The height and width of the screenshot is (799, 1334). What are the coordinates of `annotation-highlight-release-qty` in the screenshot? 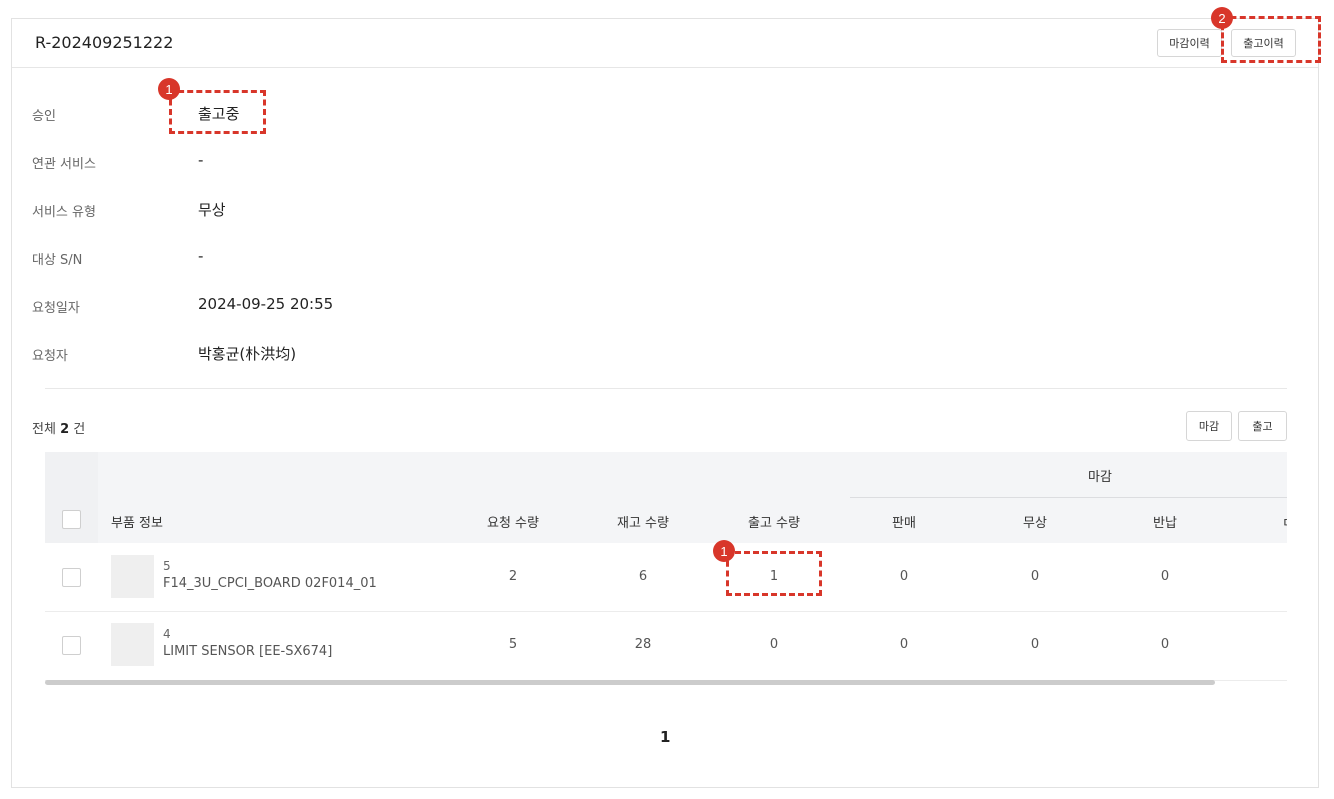 It's located at (774, 573).